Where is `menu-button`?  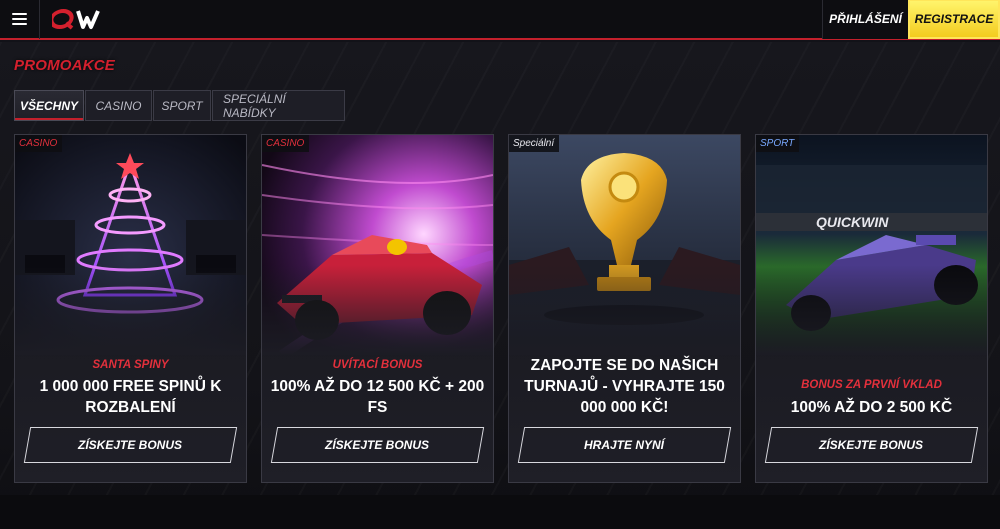
menu-button is located at coordinates (20, 19).